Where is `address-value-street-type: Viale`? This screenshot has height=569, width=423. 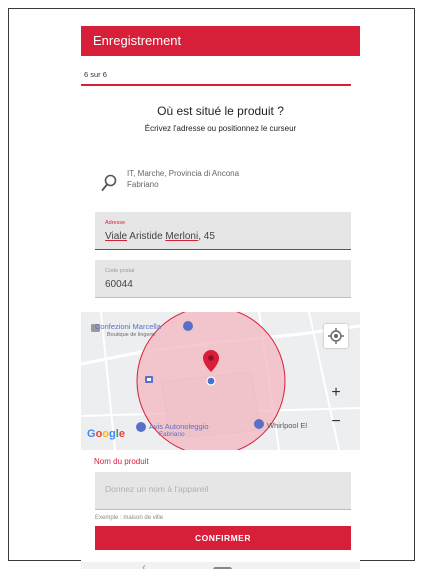
address-value-street-type: Viale is located at coordinates (116, 236).